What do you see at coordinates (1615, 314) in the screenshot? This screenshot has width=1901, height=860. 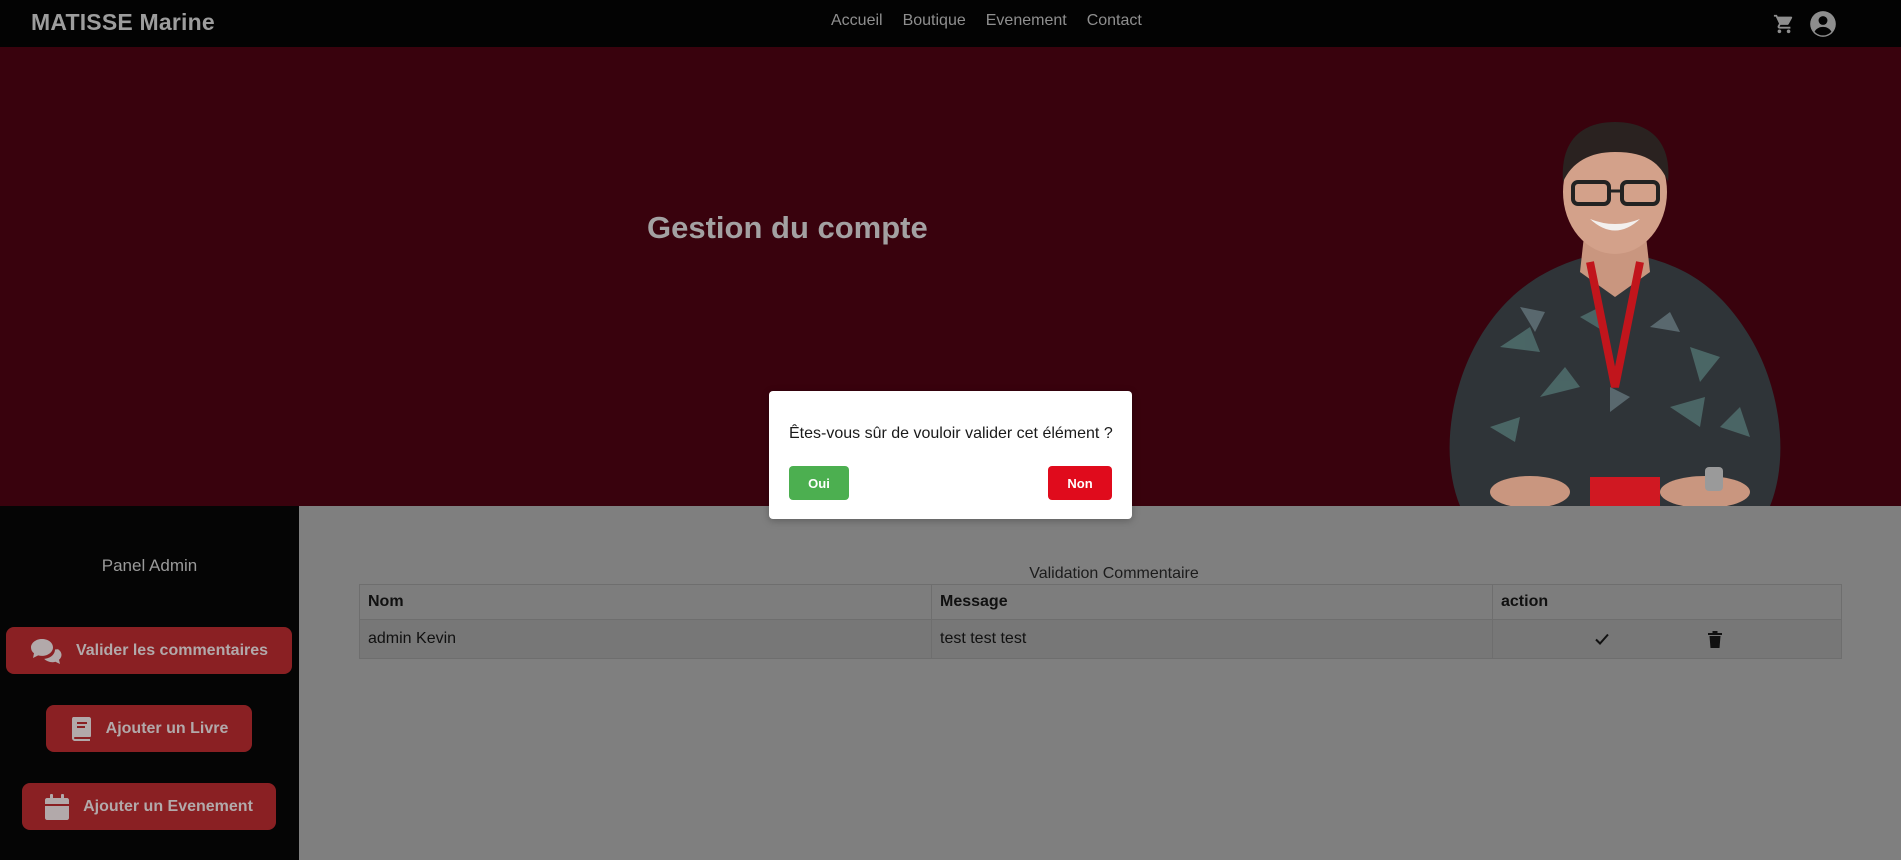 I see `profile-portrait` at bounding box center [1615, 314].